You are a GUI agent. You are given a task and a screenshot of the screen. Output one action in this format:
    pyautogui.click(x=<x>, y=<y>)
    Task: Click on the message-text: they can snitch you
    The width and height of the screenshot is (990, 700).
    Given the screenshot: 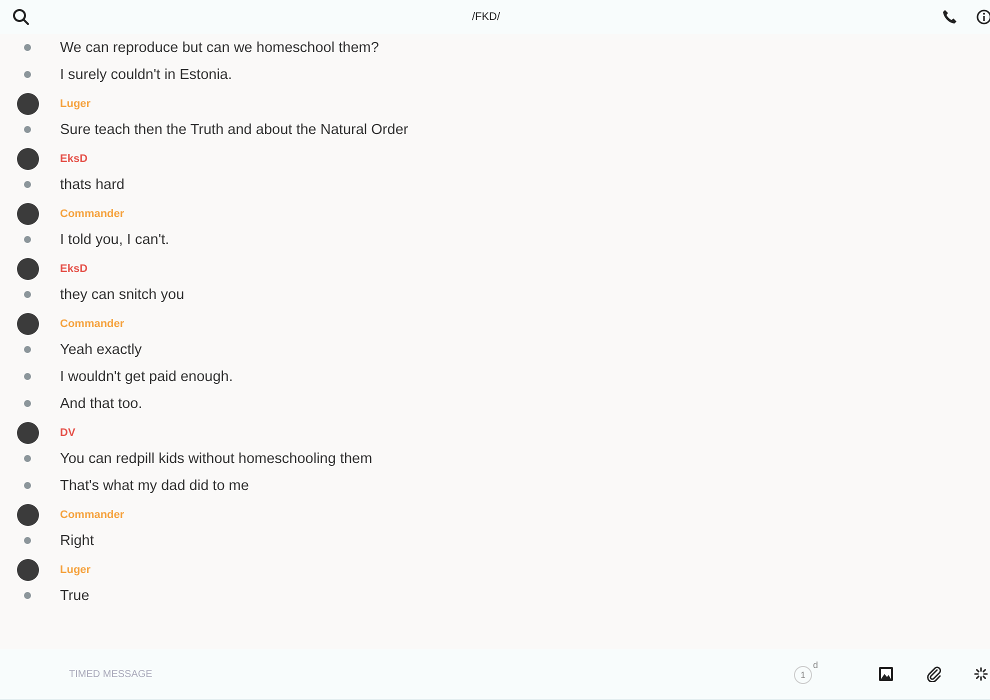 What is the action you would take?
    pyautogui.click(x=122, y=294)
    